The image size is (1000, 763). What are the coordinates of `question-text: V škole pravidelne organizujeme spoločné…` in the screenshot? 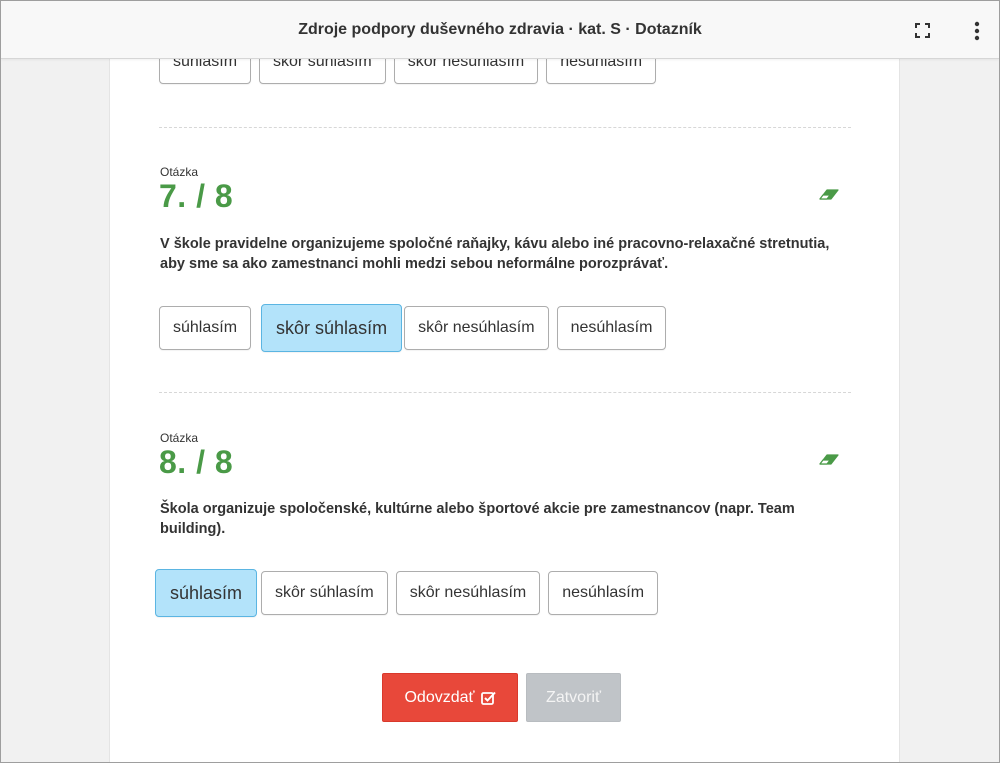 It's located at (495, 254).